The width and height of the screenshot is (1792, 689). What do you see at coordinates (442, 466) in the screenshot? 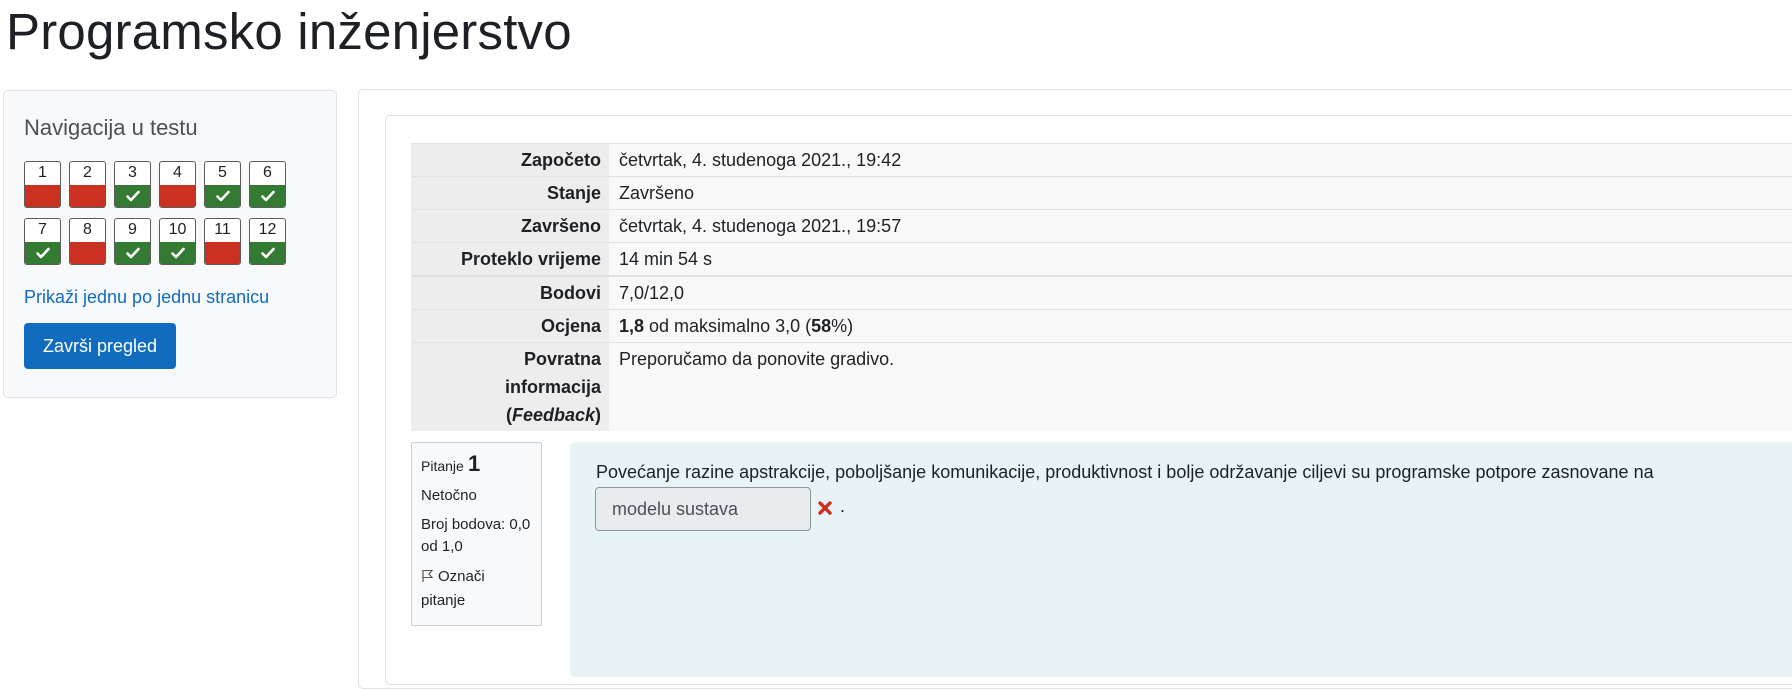
I see `question-label: Pitanje` at bounding box center [442, 466].